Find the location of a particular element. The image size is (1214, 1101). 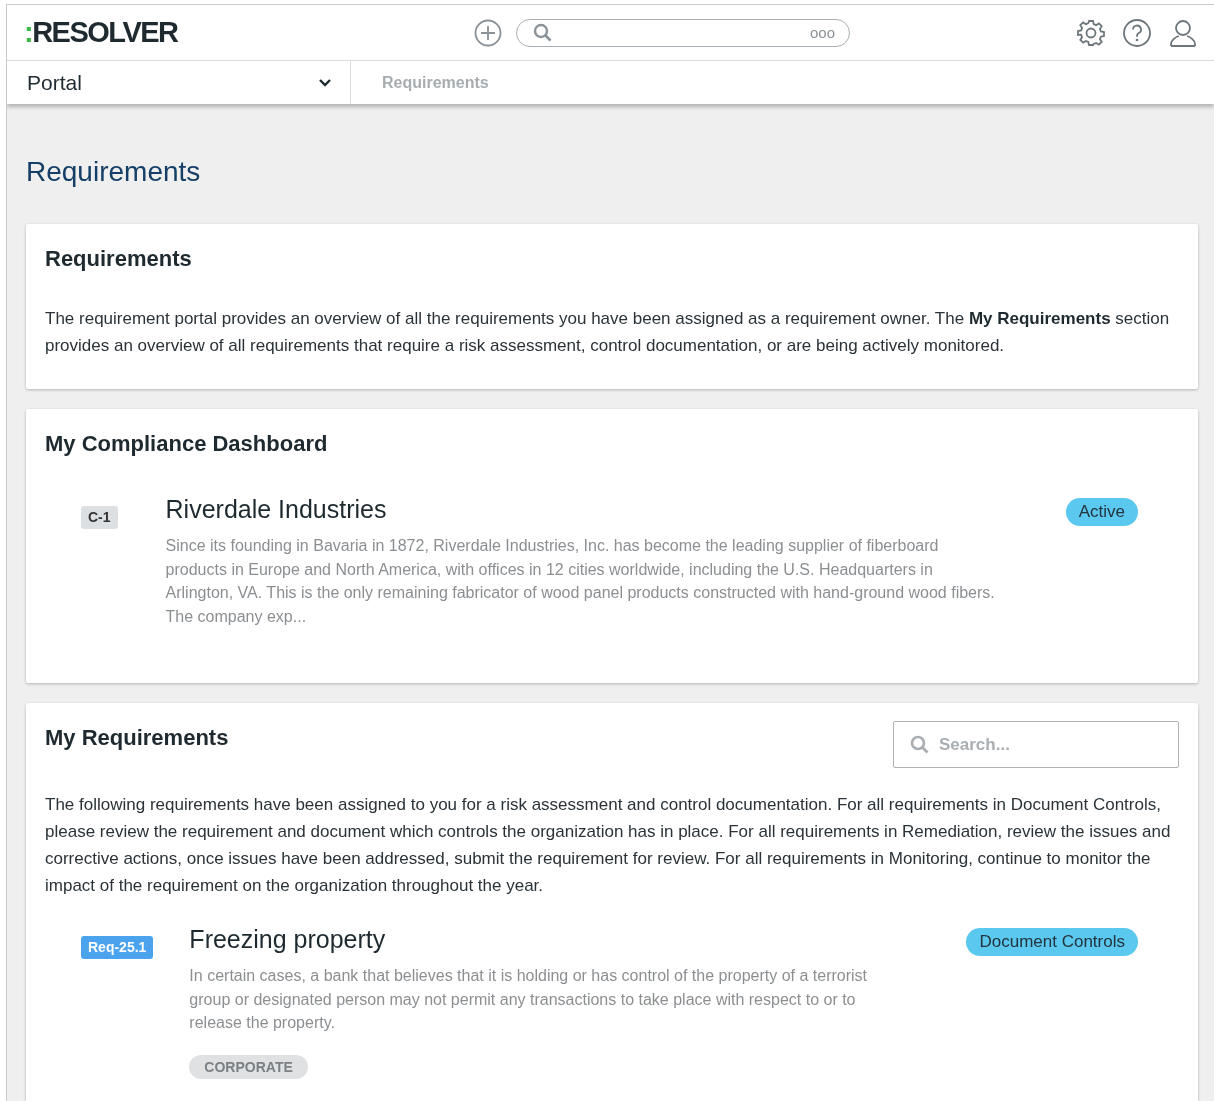

id-badge: Req-25.1 is located at coordinates (117, 947).